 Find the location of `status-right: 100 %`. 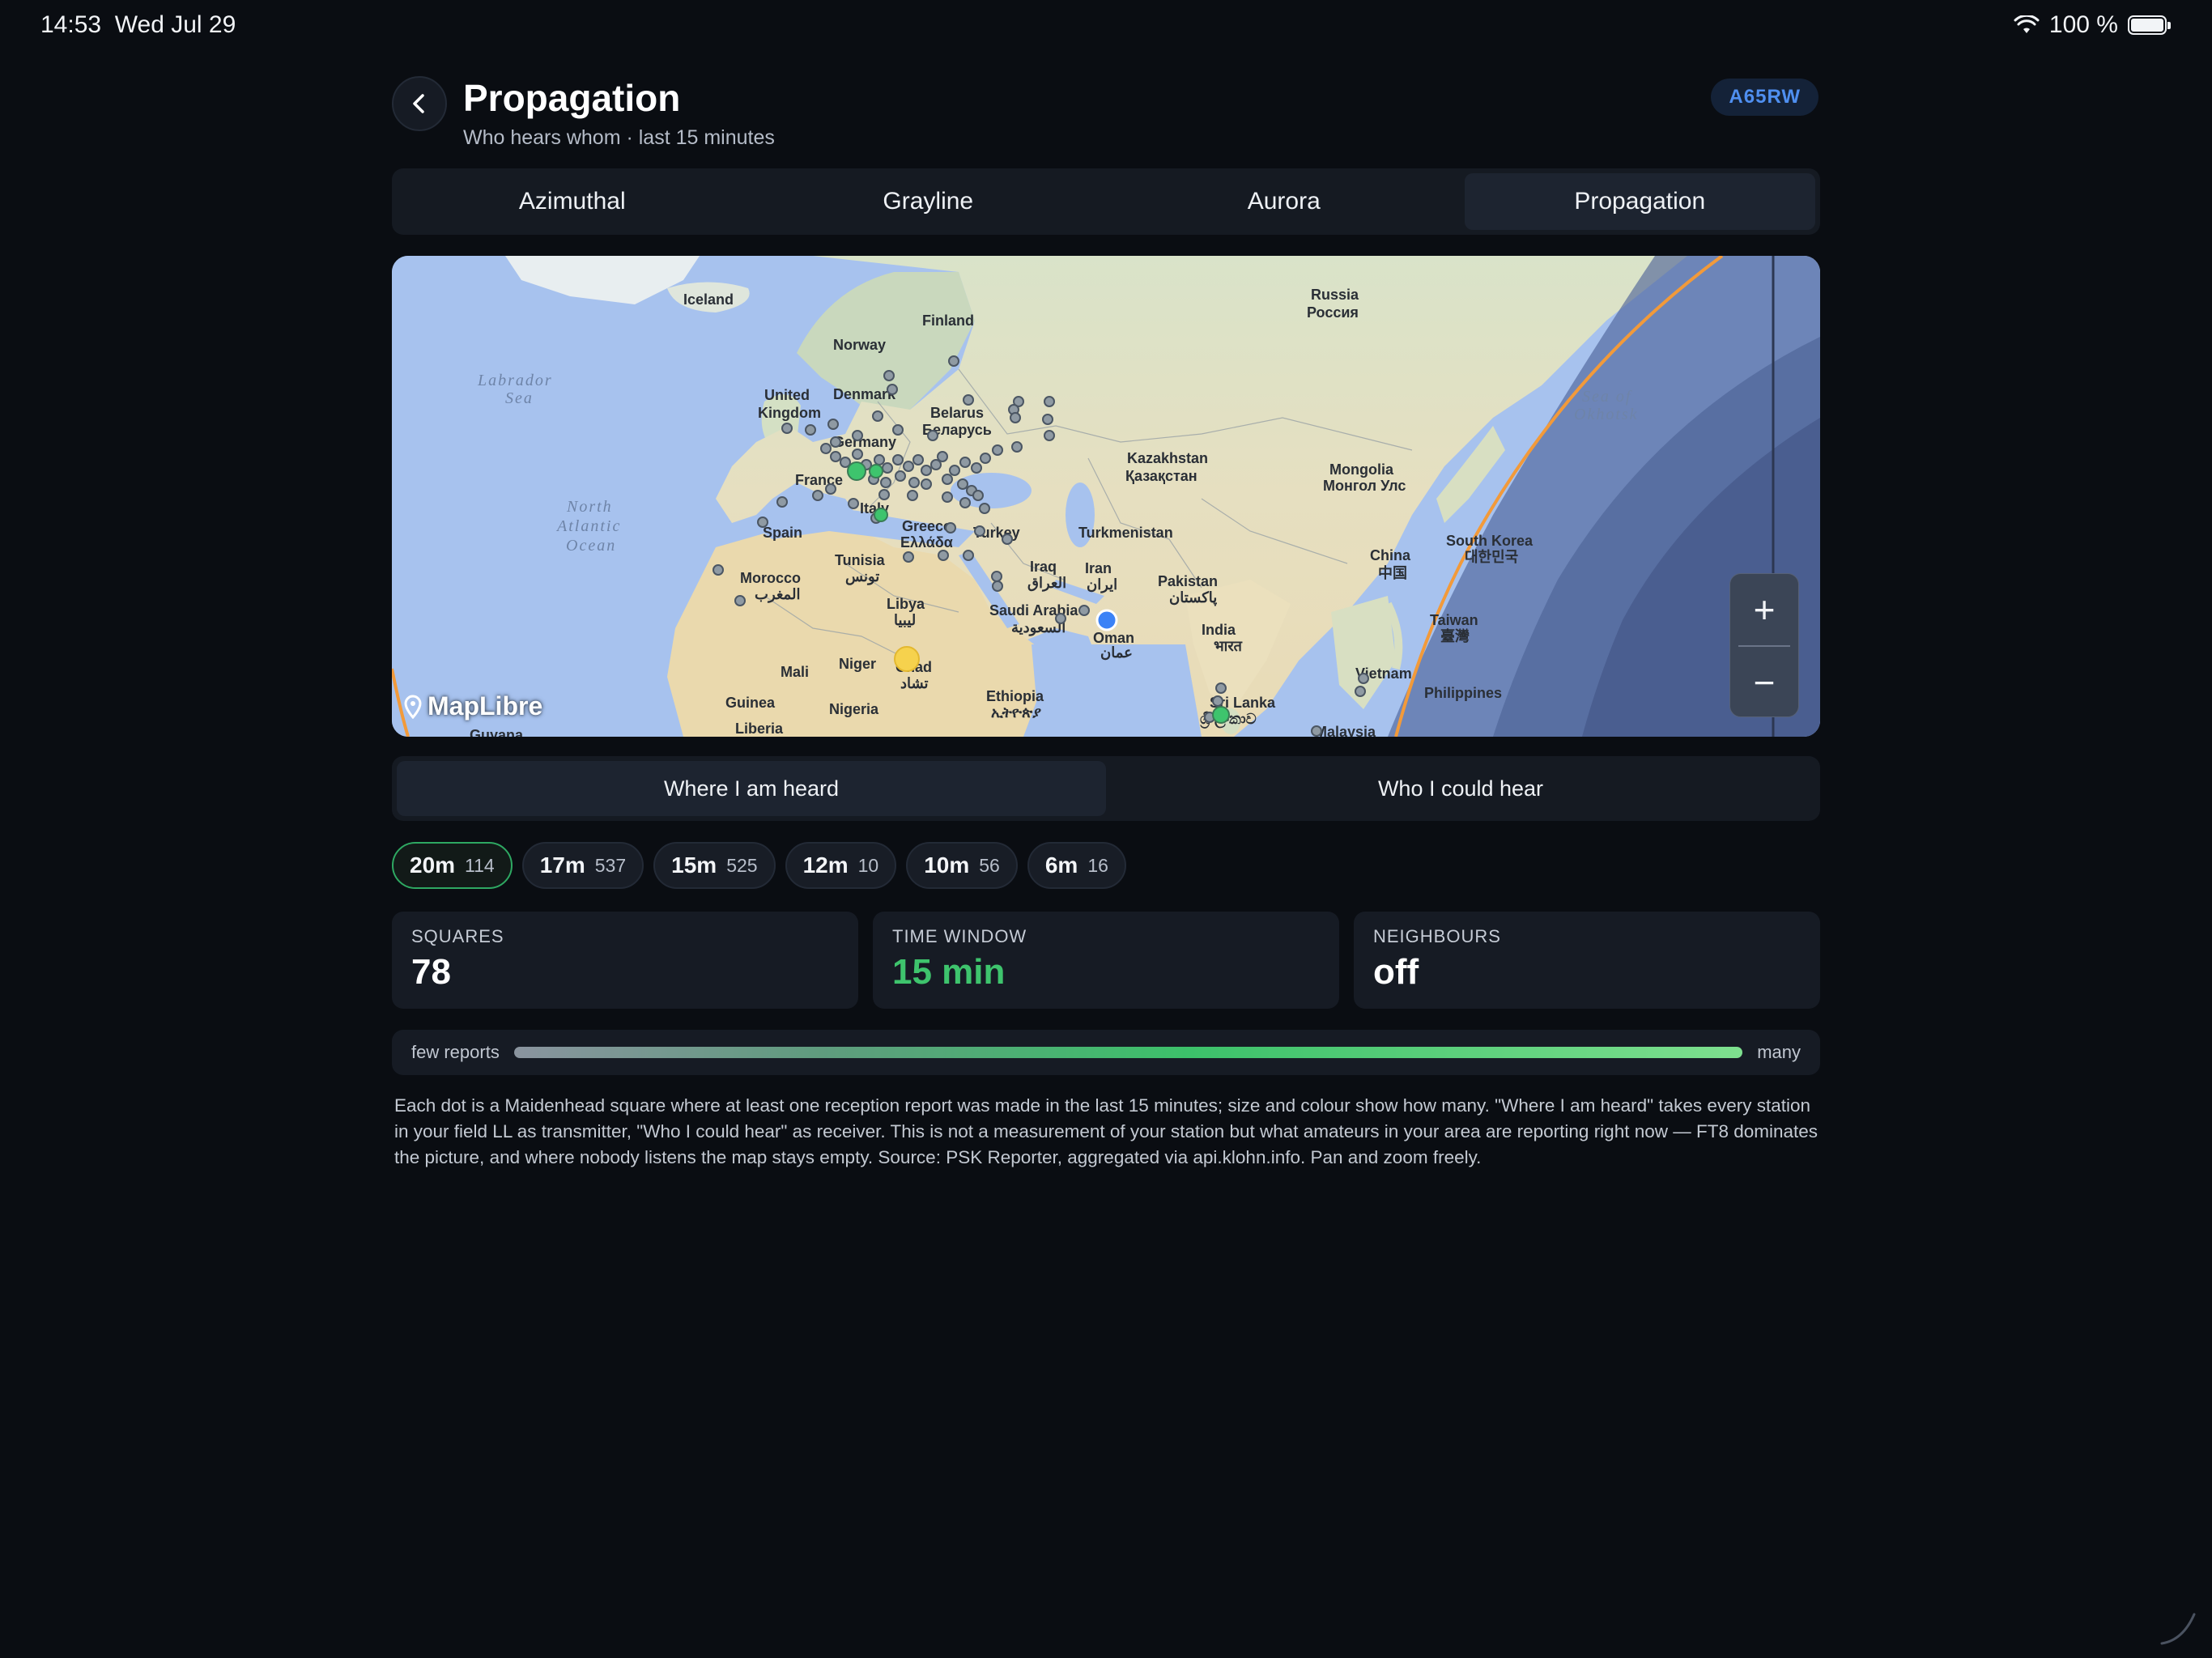

status-right: 100 % is located at coordinates (2093, 25).